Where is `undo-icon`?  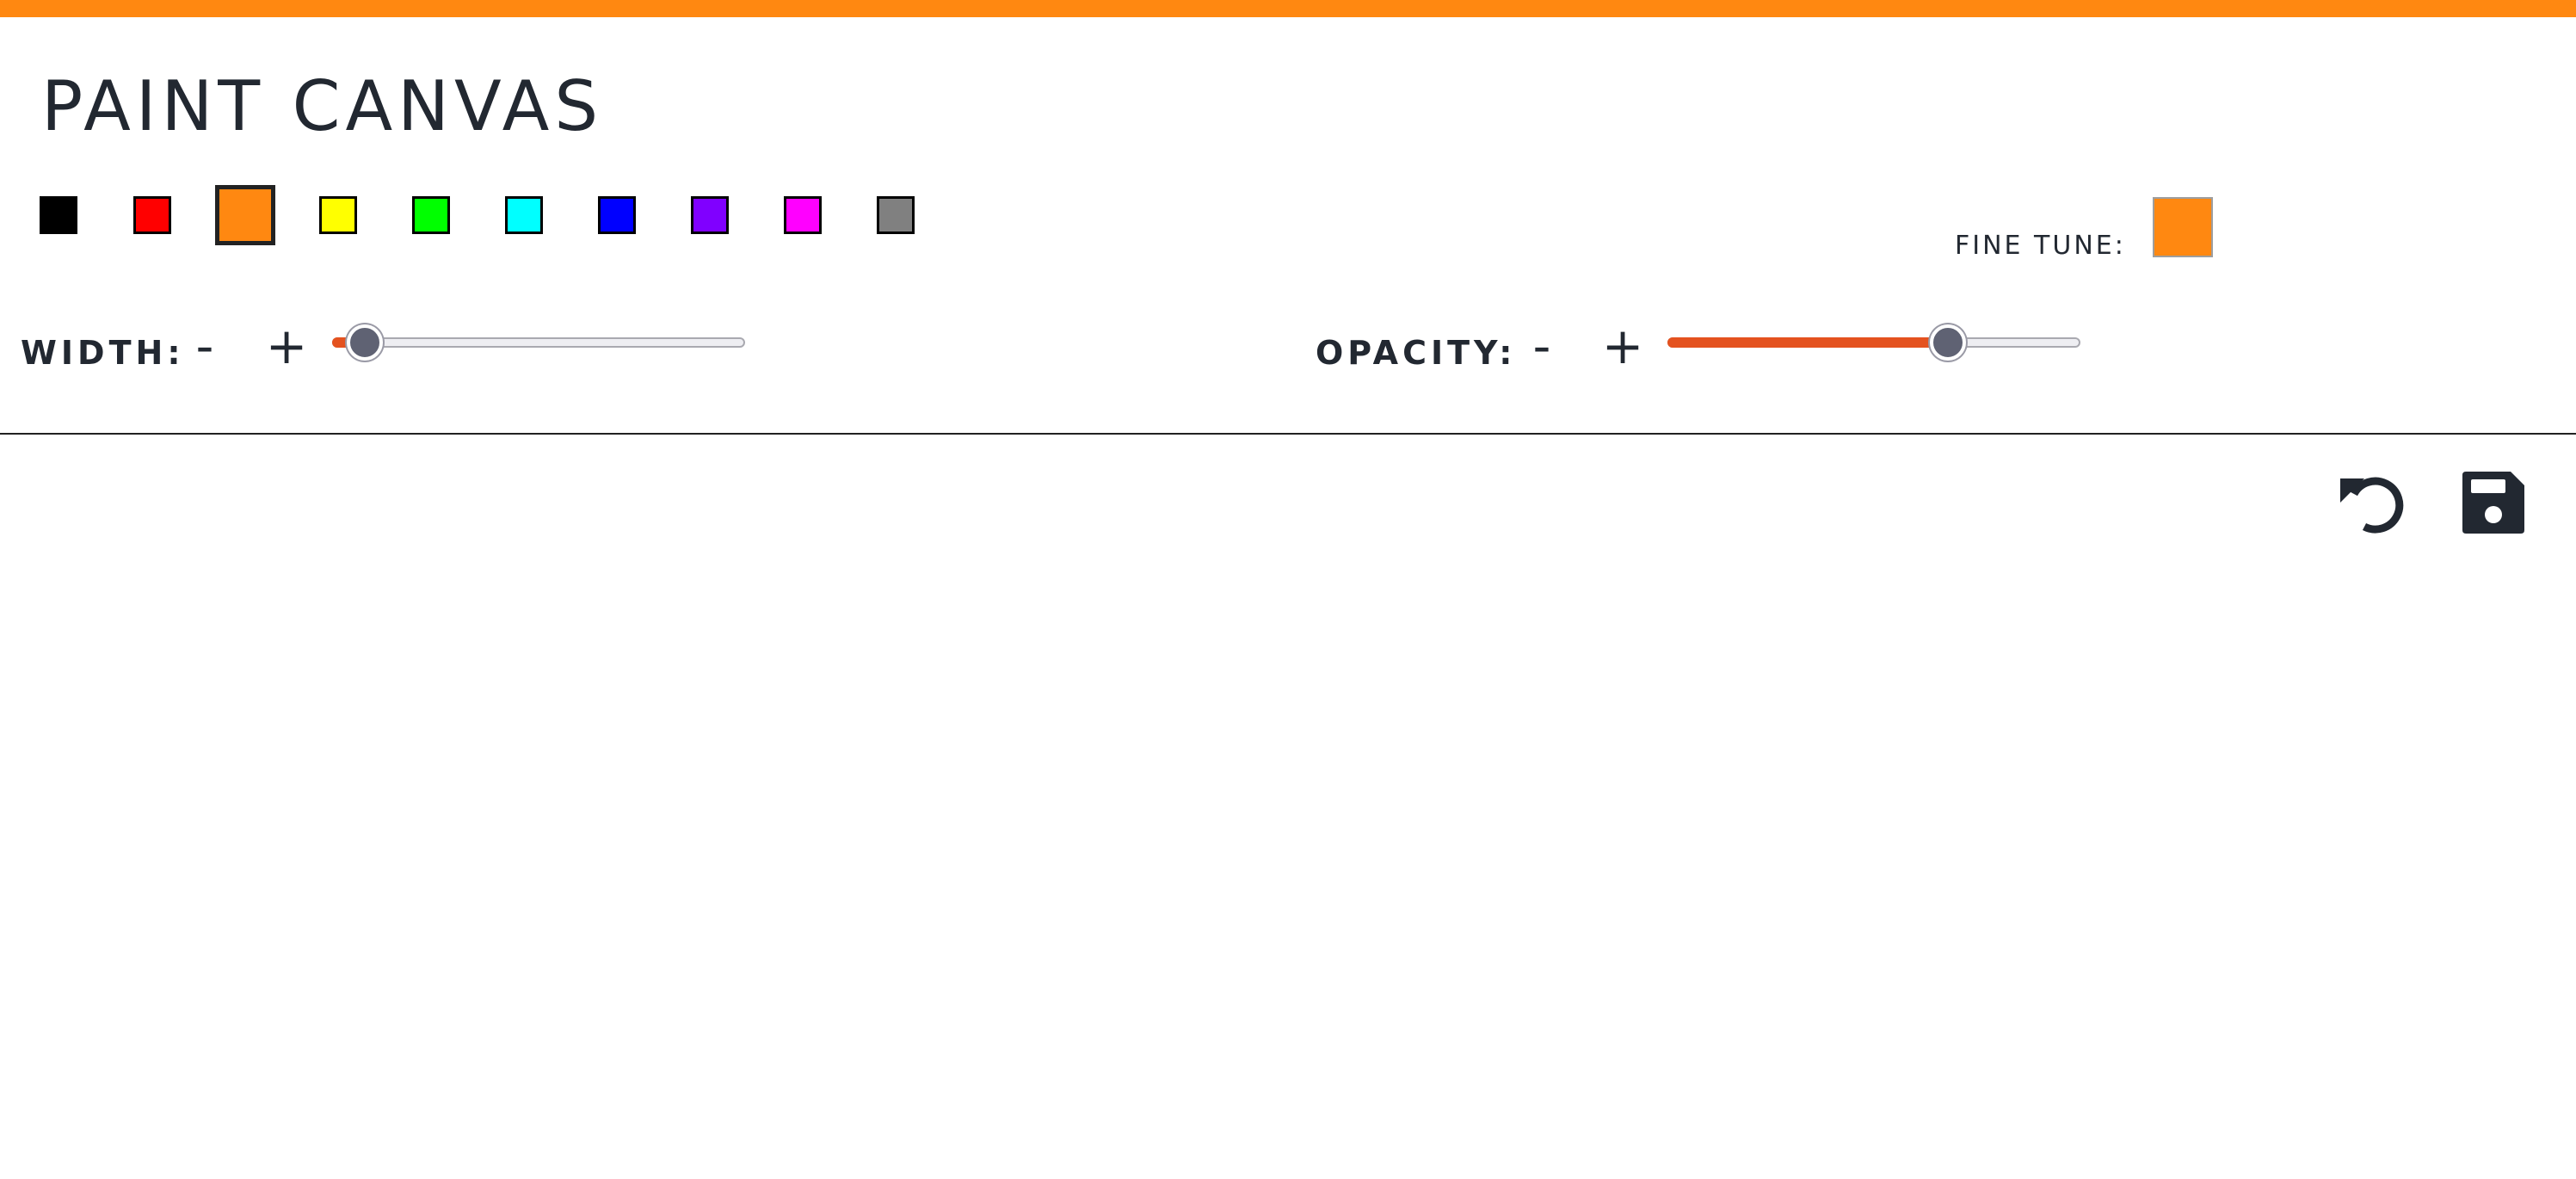 undo-icon is located at coordinates (2372, 505).